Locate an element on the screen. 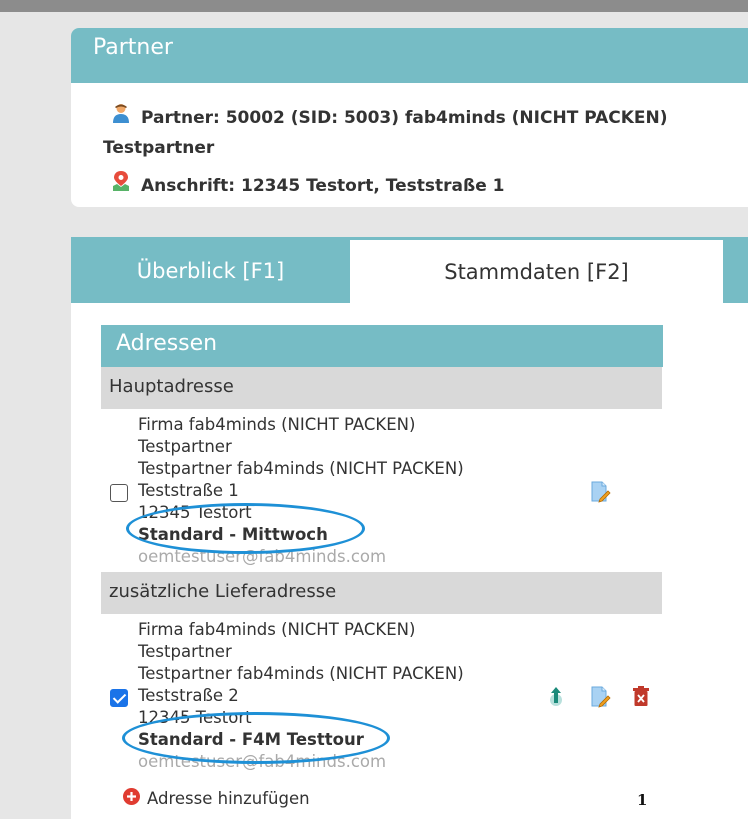  delivery-address-line: Testpartner fab4minds (NICHT PACKEN) is located at coordinates (301, 673).